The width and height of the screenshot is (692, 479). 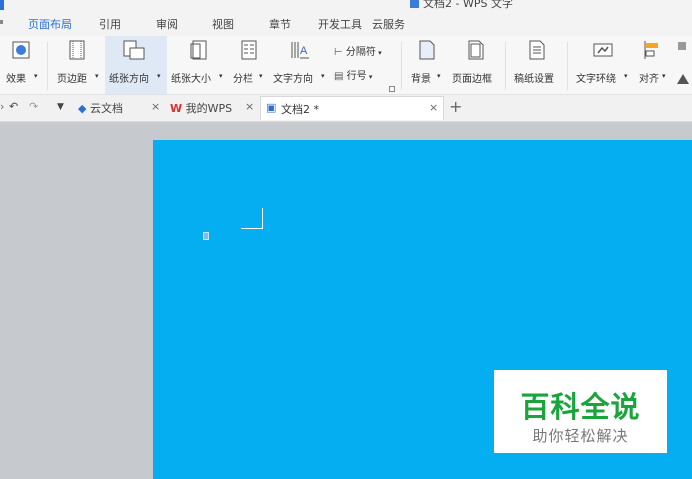 I want to click on line-numbers-icon: ▤, so click(x=339, y=76).